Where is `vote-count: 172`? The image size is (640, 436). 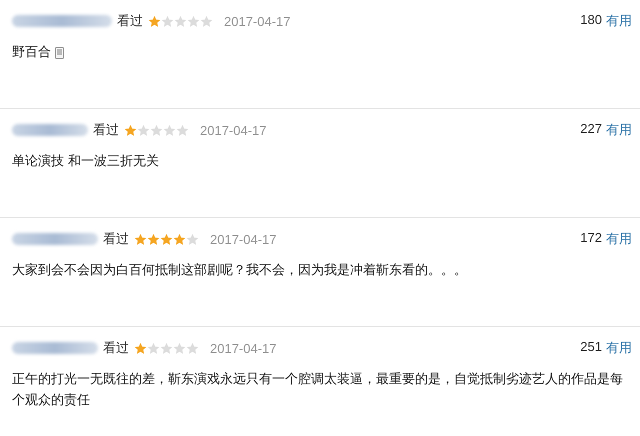 vote-count: 172 is located at coordinates (591, 238).